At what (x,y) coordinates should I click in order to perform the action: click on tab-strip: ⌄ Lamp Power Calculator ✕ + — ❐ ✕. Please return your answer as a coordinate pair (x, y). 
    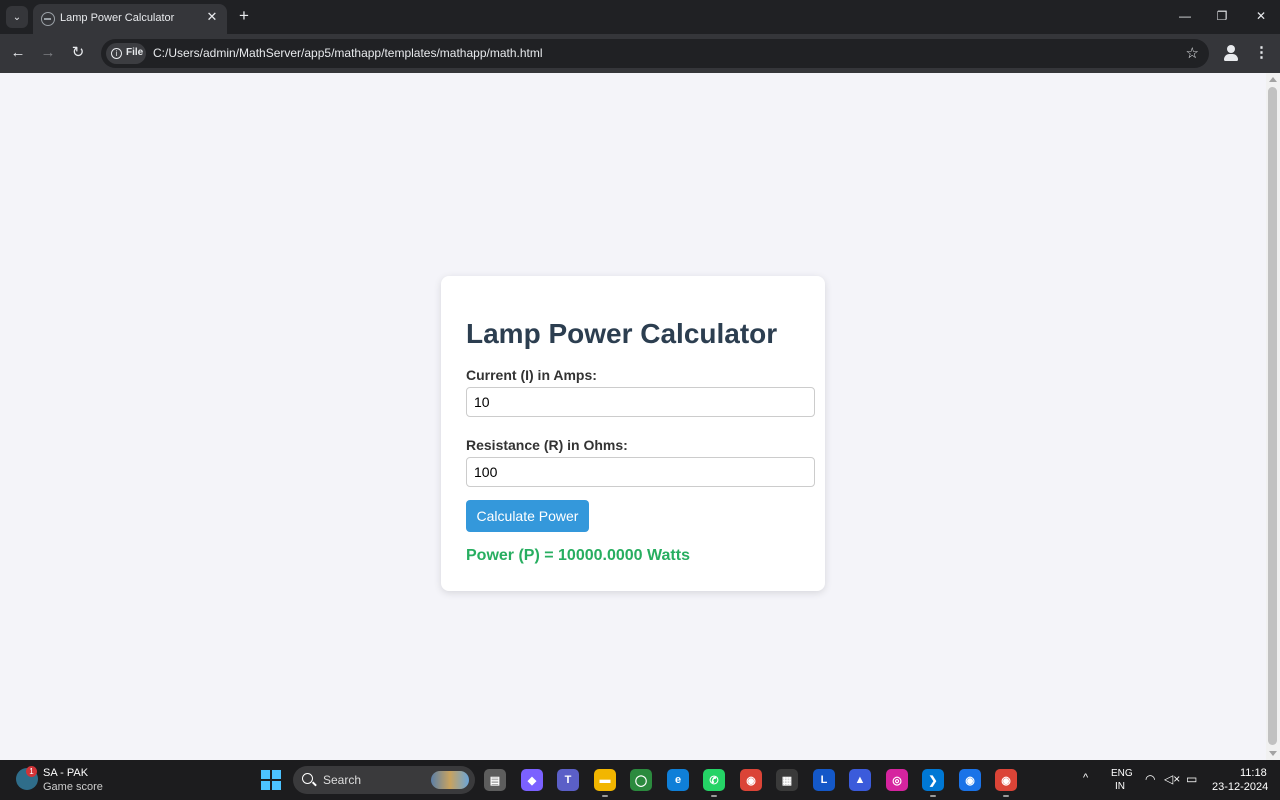
    Looking at the image, I should click on (640, 17).